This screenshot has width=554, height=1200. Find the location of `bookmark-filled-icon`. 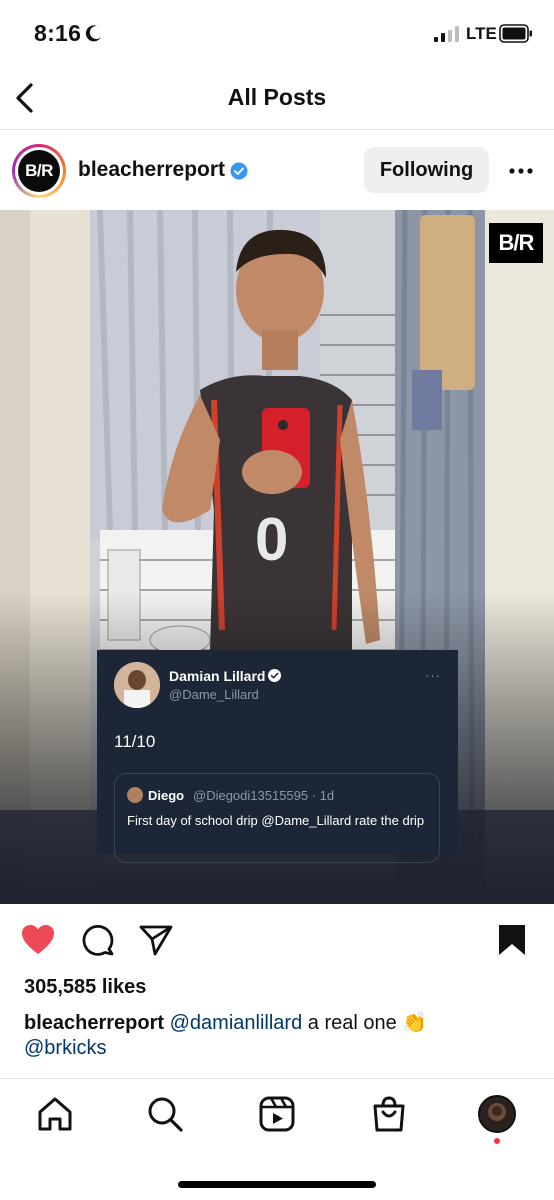

bookmark-filled-icon is located at coordinates (512, 940).